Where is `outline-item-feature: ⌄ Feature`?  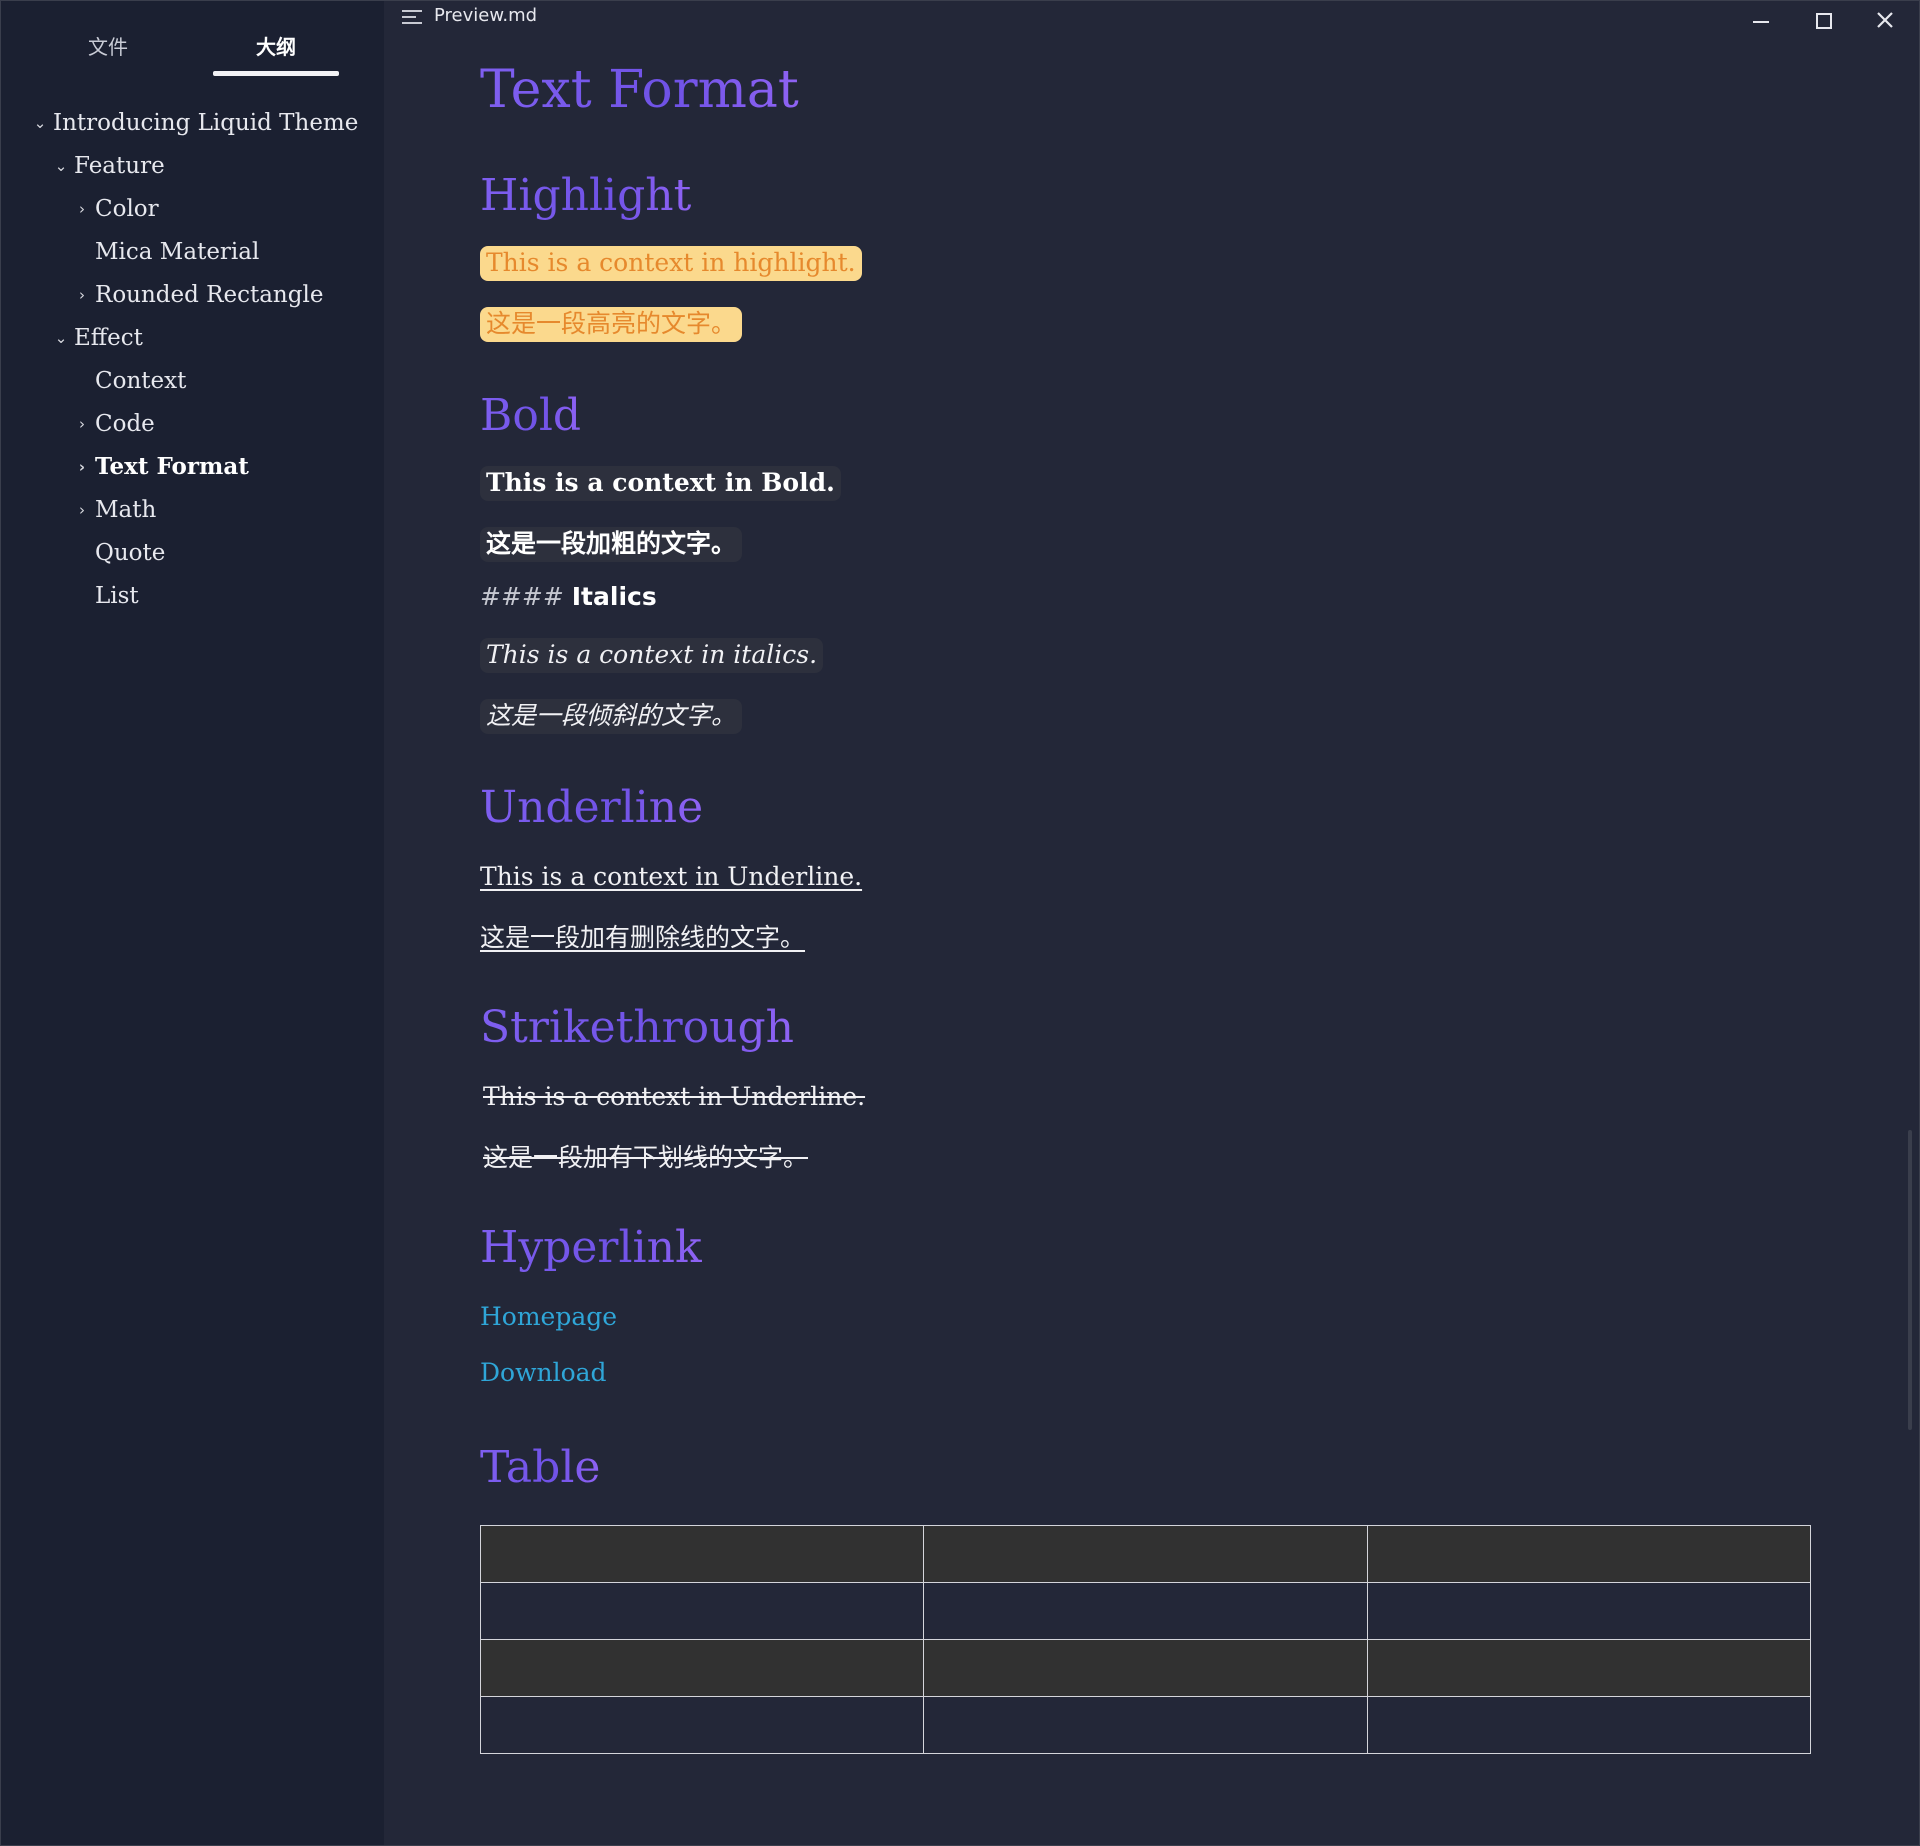 outline-item-feature: ⌄ Feature is located at coordinates (108, 166).